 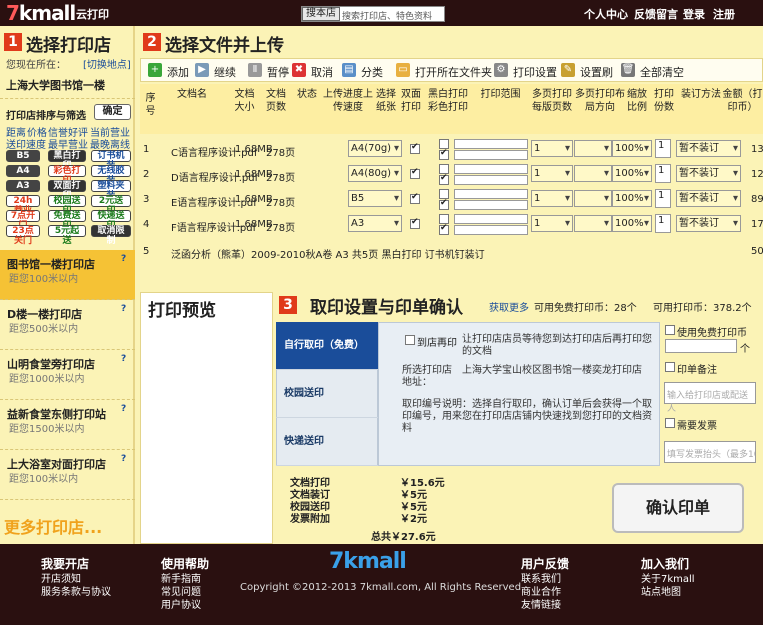 What do you see at coordinates (225, 72) in the screenshot?
I see `toolbar-button: 继续` at bounding box center [225, 72].